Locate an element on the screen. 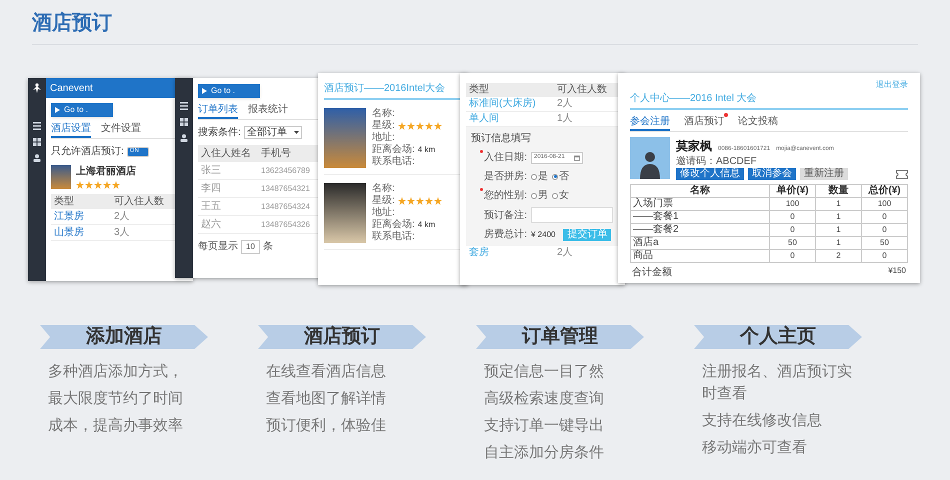 The height and width of the screenshot is (480, 950). table-cell: 江景房 is located at coordinates (81, 217).